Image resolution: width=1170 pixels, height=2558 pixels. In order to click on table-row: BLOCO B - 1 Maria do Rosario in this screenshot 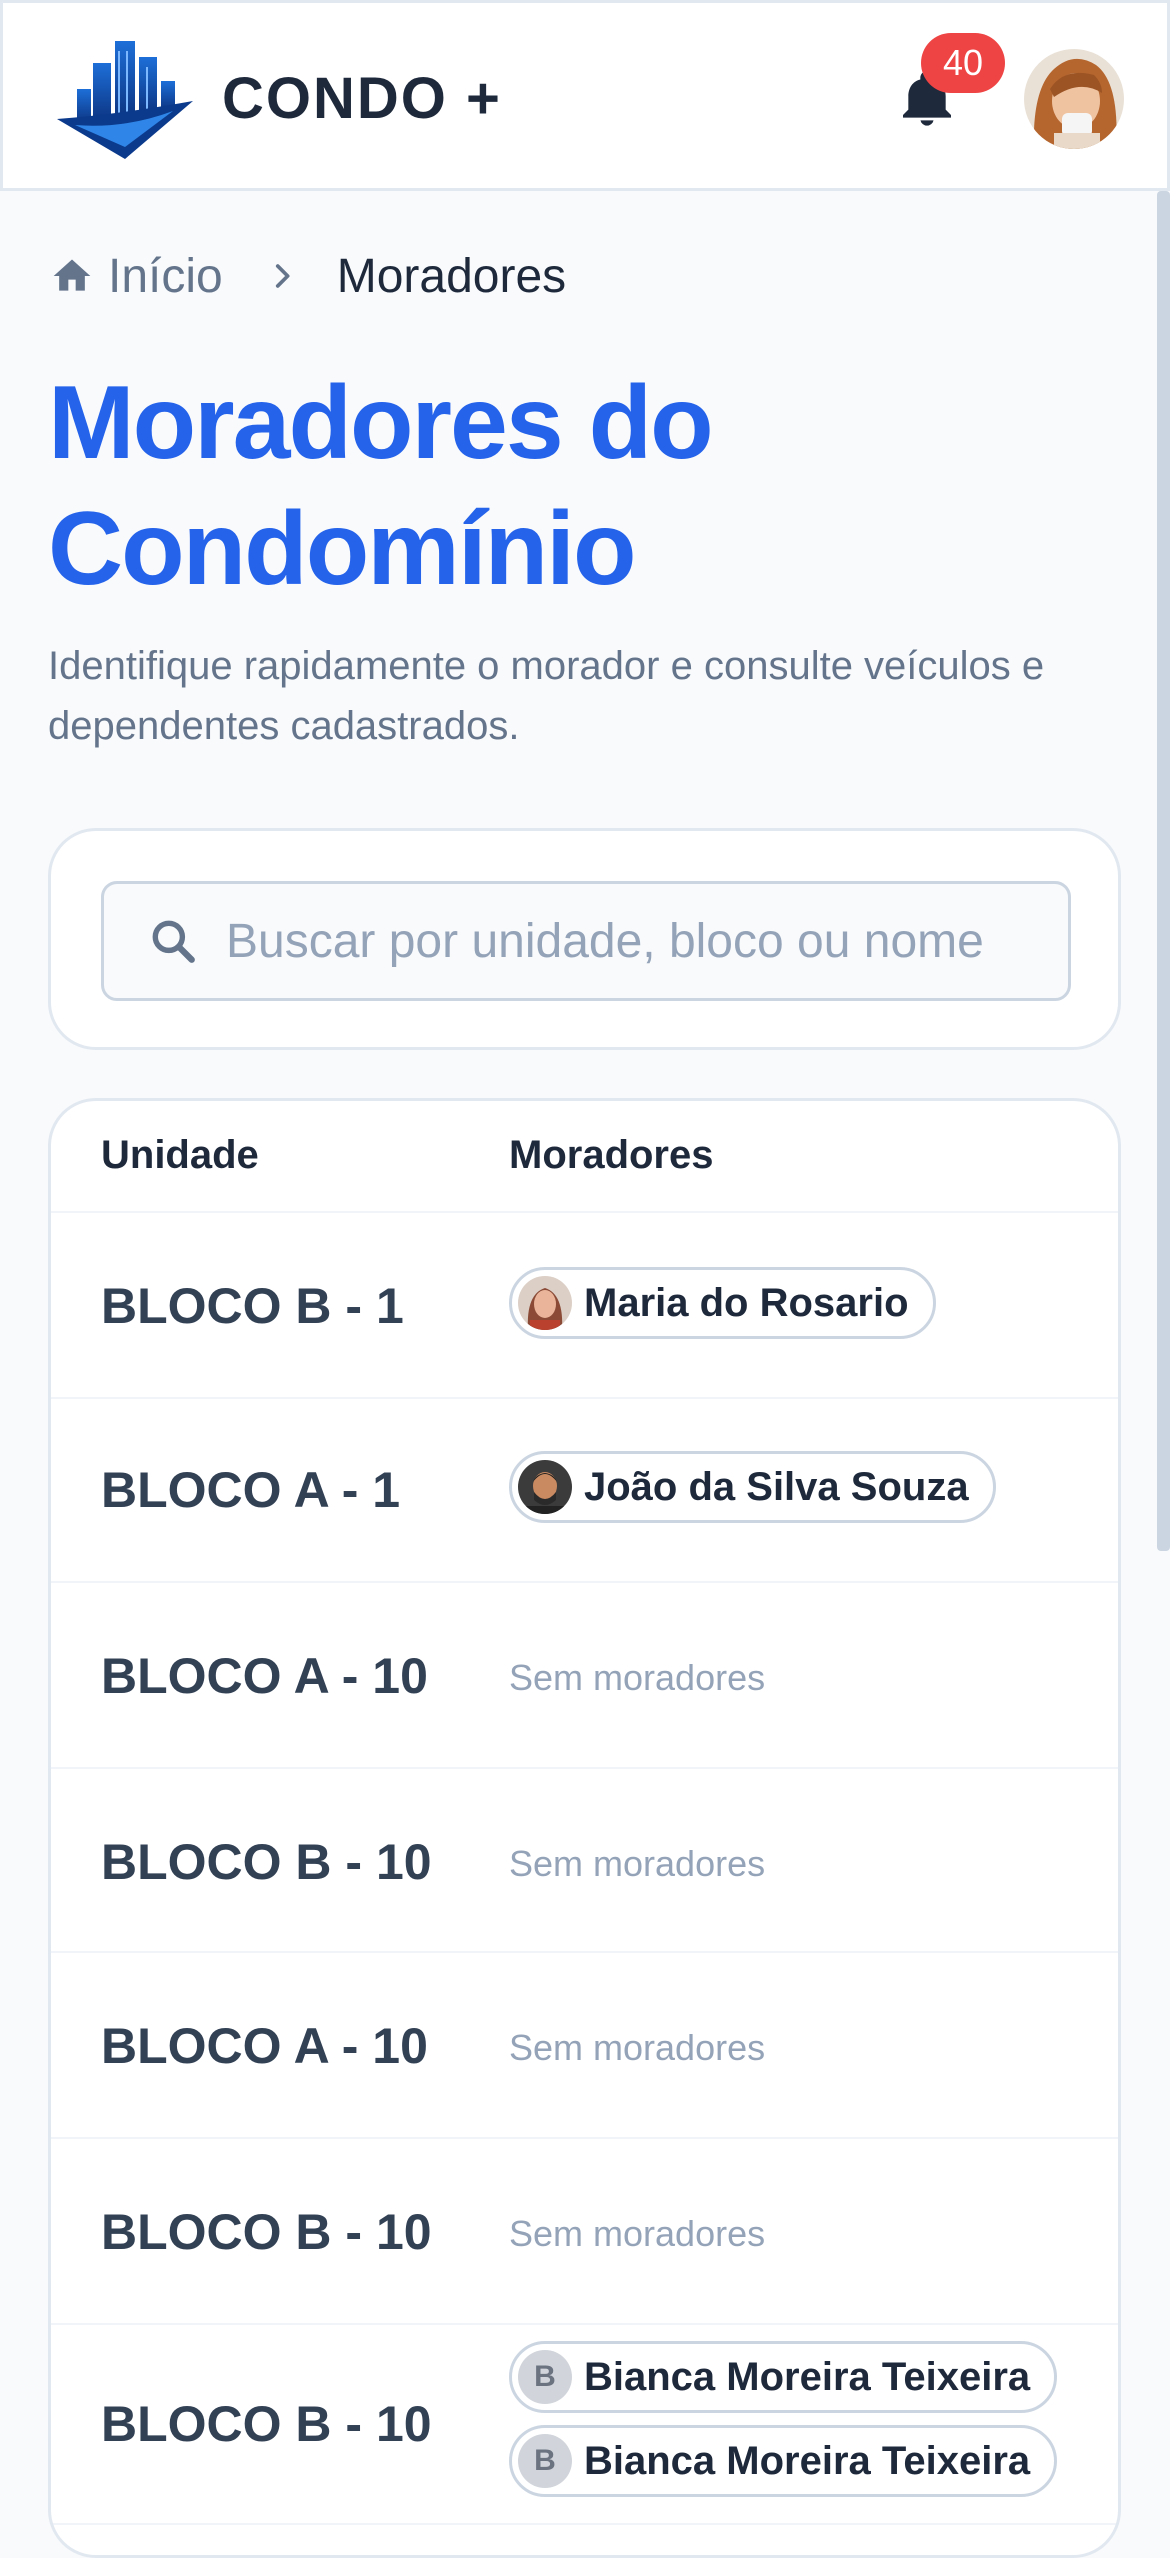, I will do `click(584, 1306)`.